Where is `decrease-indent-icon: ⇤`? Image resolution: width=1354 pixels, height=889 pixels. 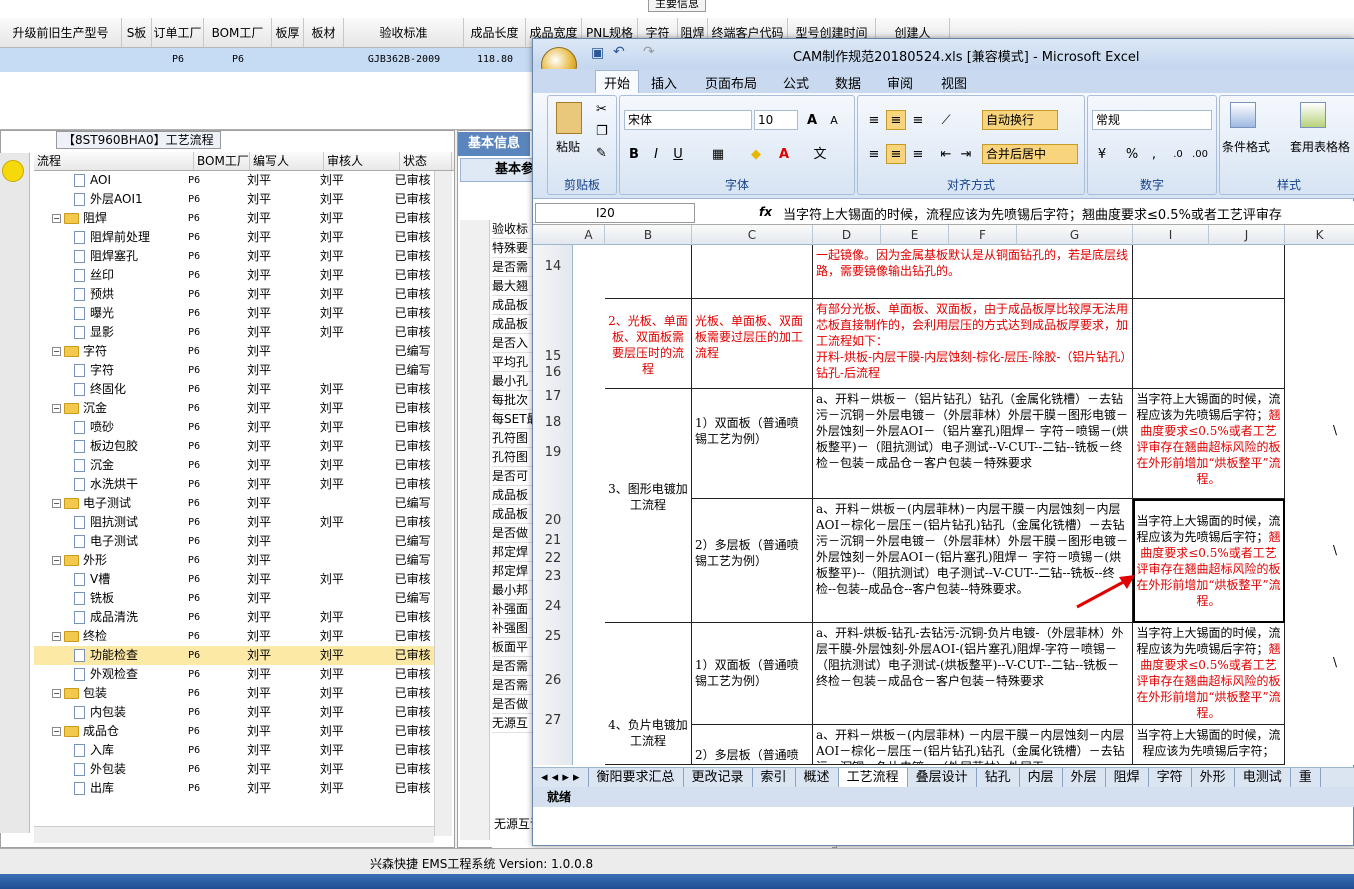
decrease-indent-icon: ⇤ is located at coordinates (946, 154).